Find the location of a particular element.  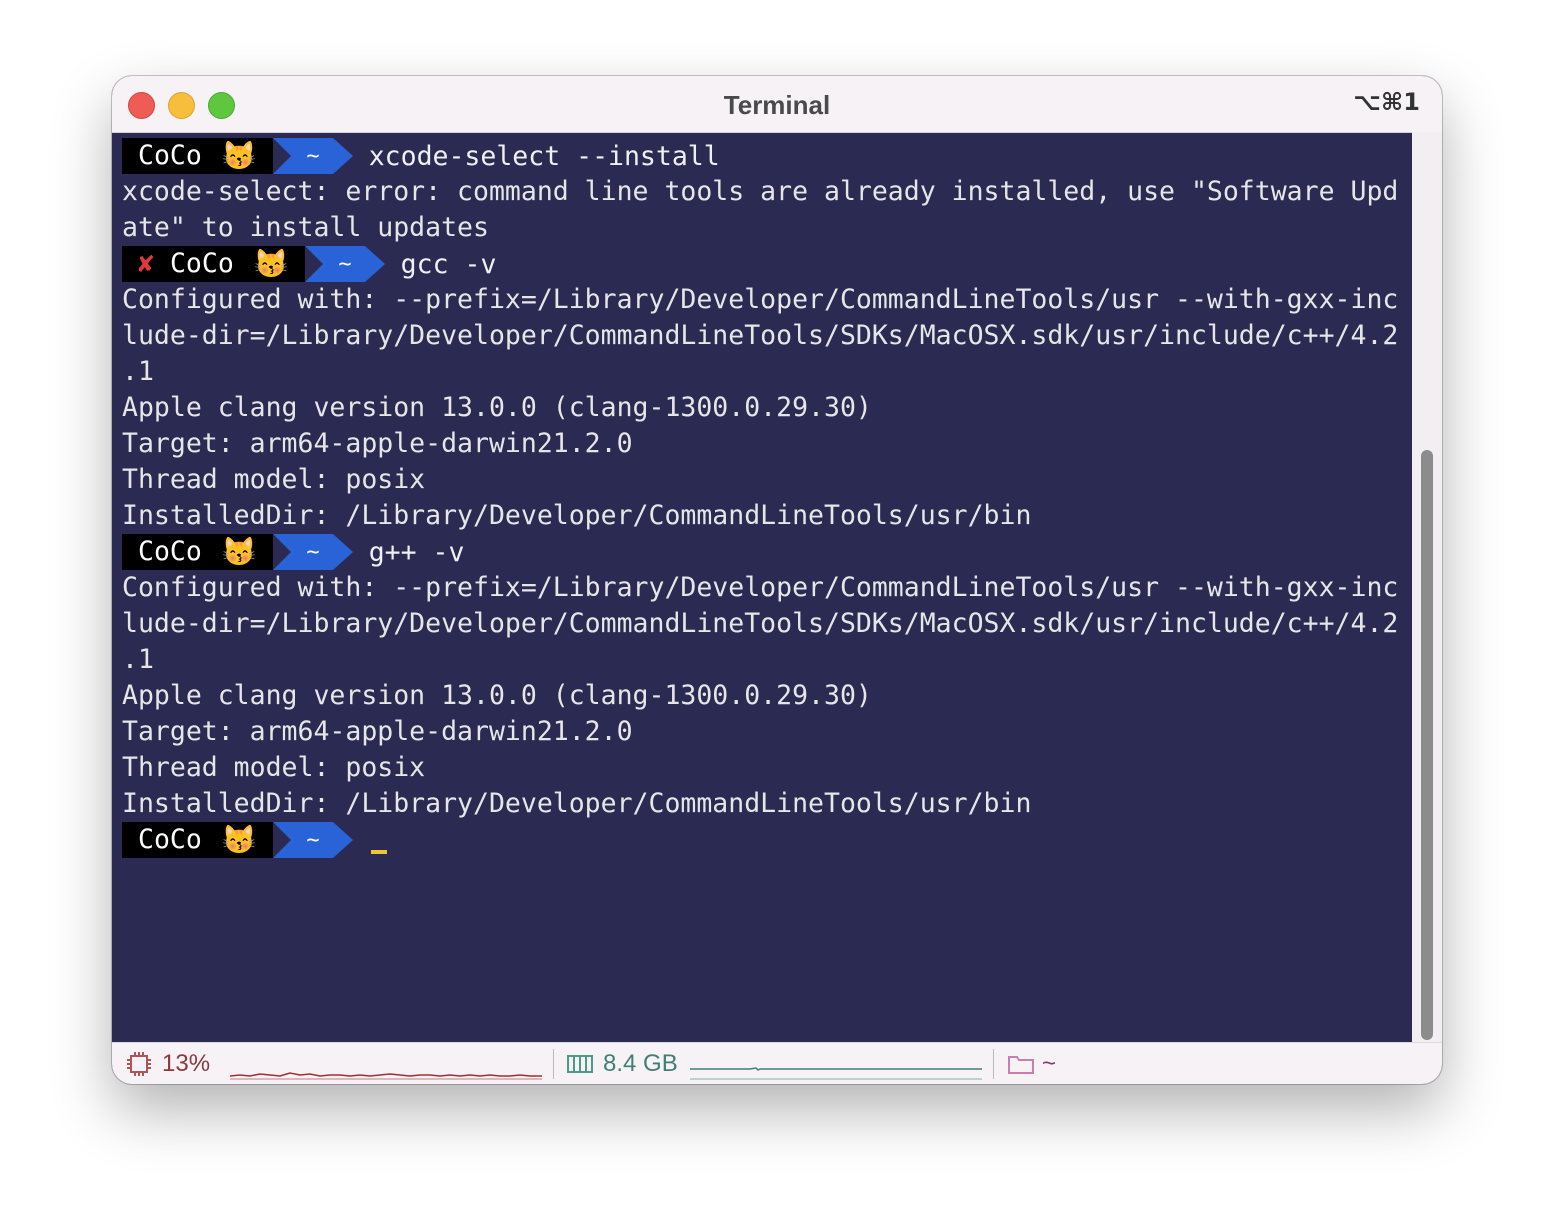

cpu-value: 13% is located at coordinates (186, 1063).